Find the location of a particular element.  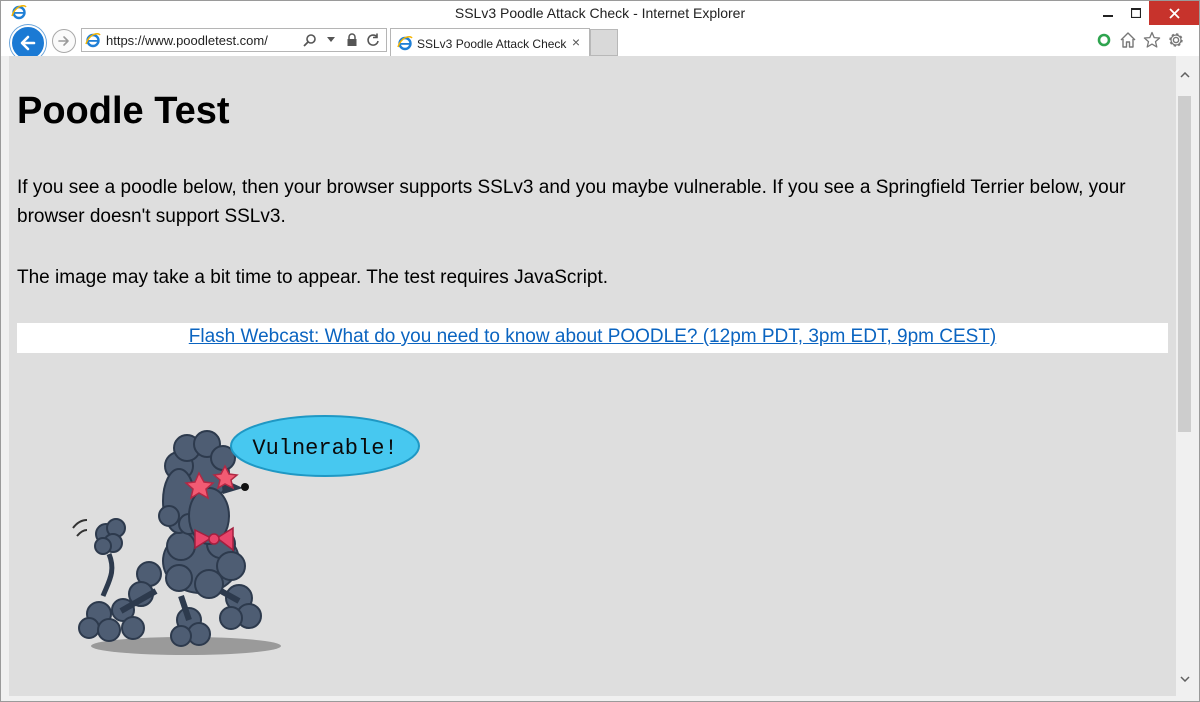

chevron-up-icon is located at coordinates (1185, 75).